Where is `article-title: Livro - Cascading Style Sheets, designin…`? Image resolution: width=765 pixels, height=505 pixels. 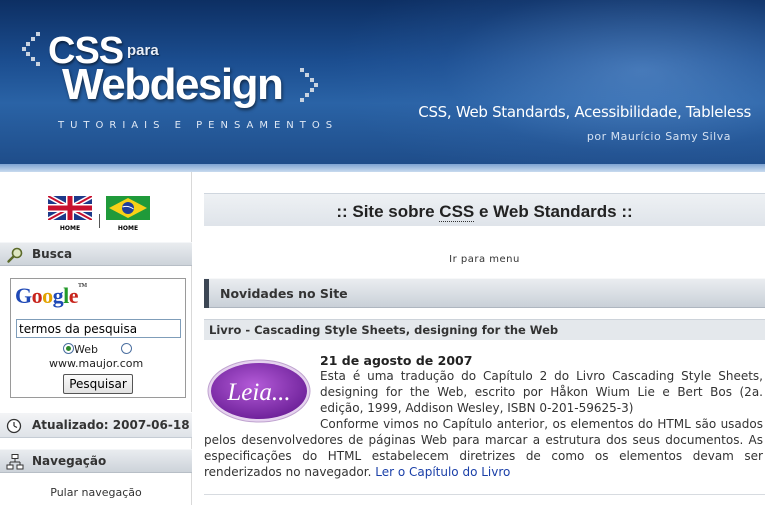 article-title: Livro - Cascading Style Sheets, designin… is located at coordinates (384, 330).